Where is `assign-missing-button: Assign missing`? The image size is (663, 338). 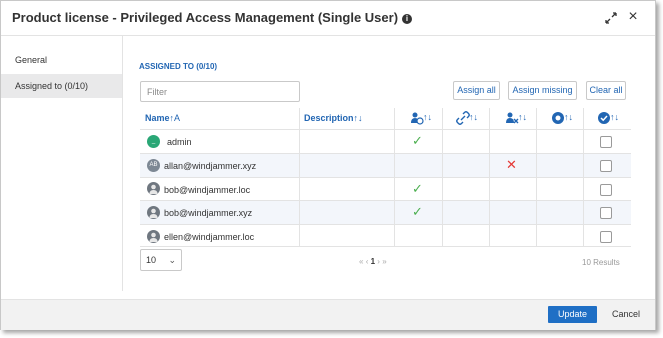 assign-missing-button: Assign missing is located at coordinates (542, 90).